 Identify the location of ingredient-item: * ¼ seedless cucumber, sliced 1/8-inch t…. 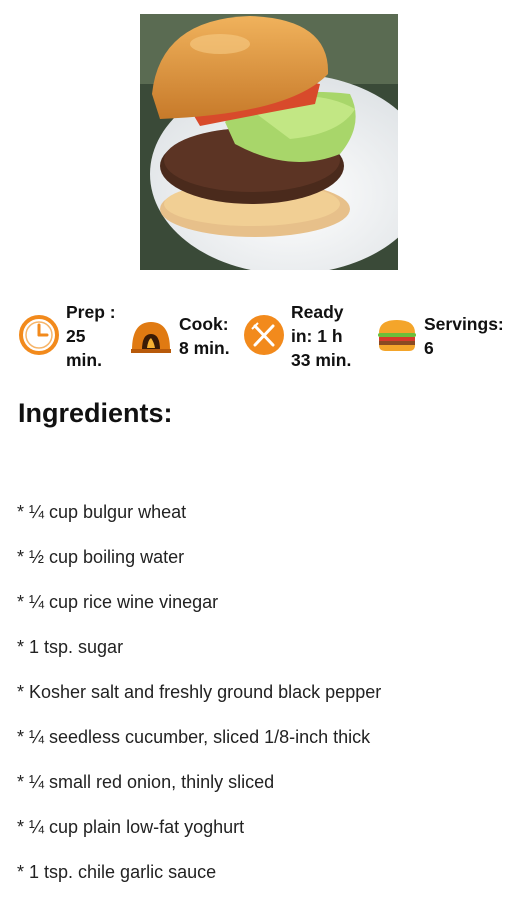
(194, 737).